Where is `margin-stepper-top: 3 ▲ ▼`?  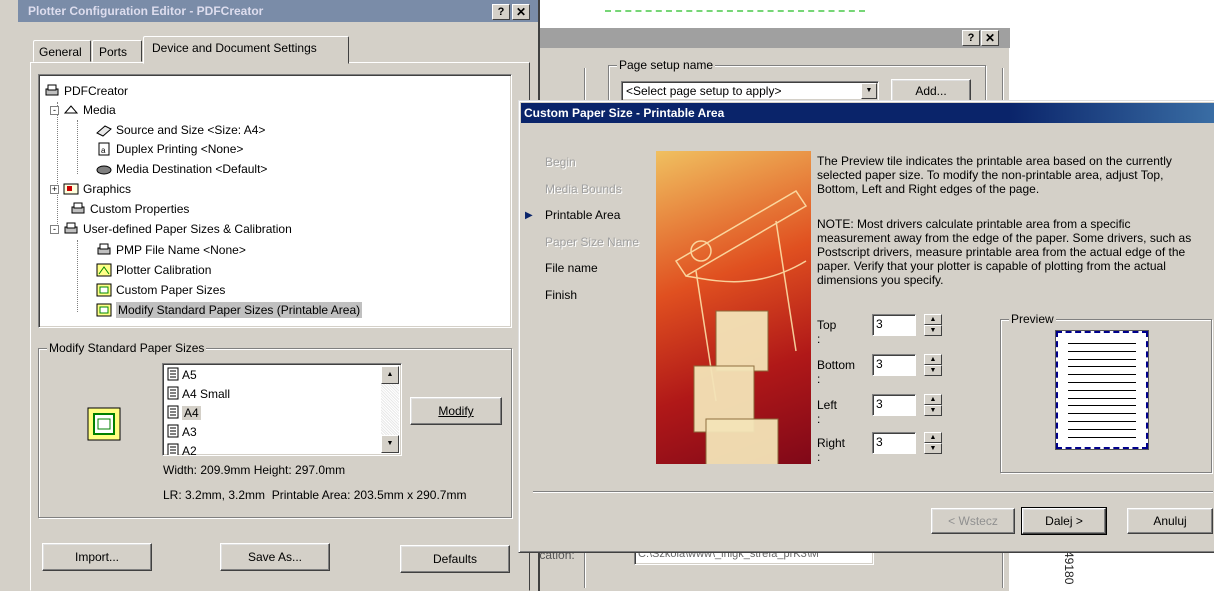
margin-stepper-top: 3 ▲ ▼ is located at coordinates (908, 325).